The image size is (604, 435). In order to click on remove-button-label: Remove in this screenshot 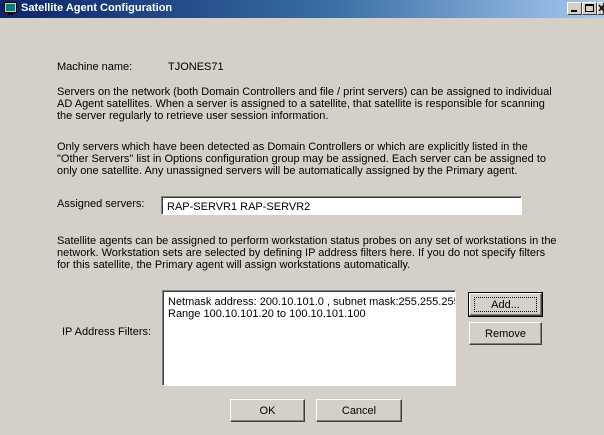, I will do `click(505, 334)`.